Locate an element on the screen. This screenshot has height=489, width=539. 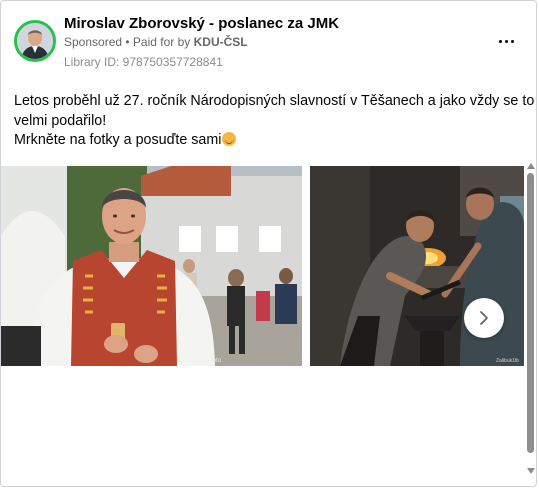
page-avatar is located at coordinates (35, 41).